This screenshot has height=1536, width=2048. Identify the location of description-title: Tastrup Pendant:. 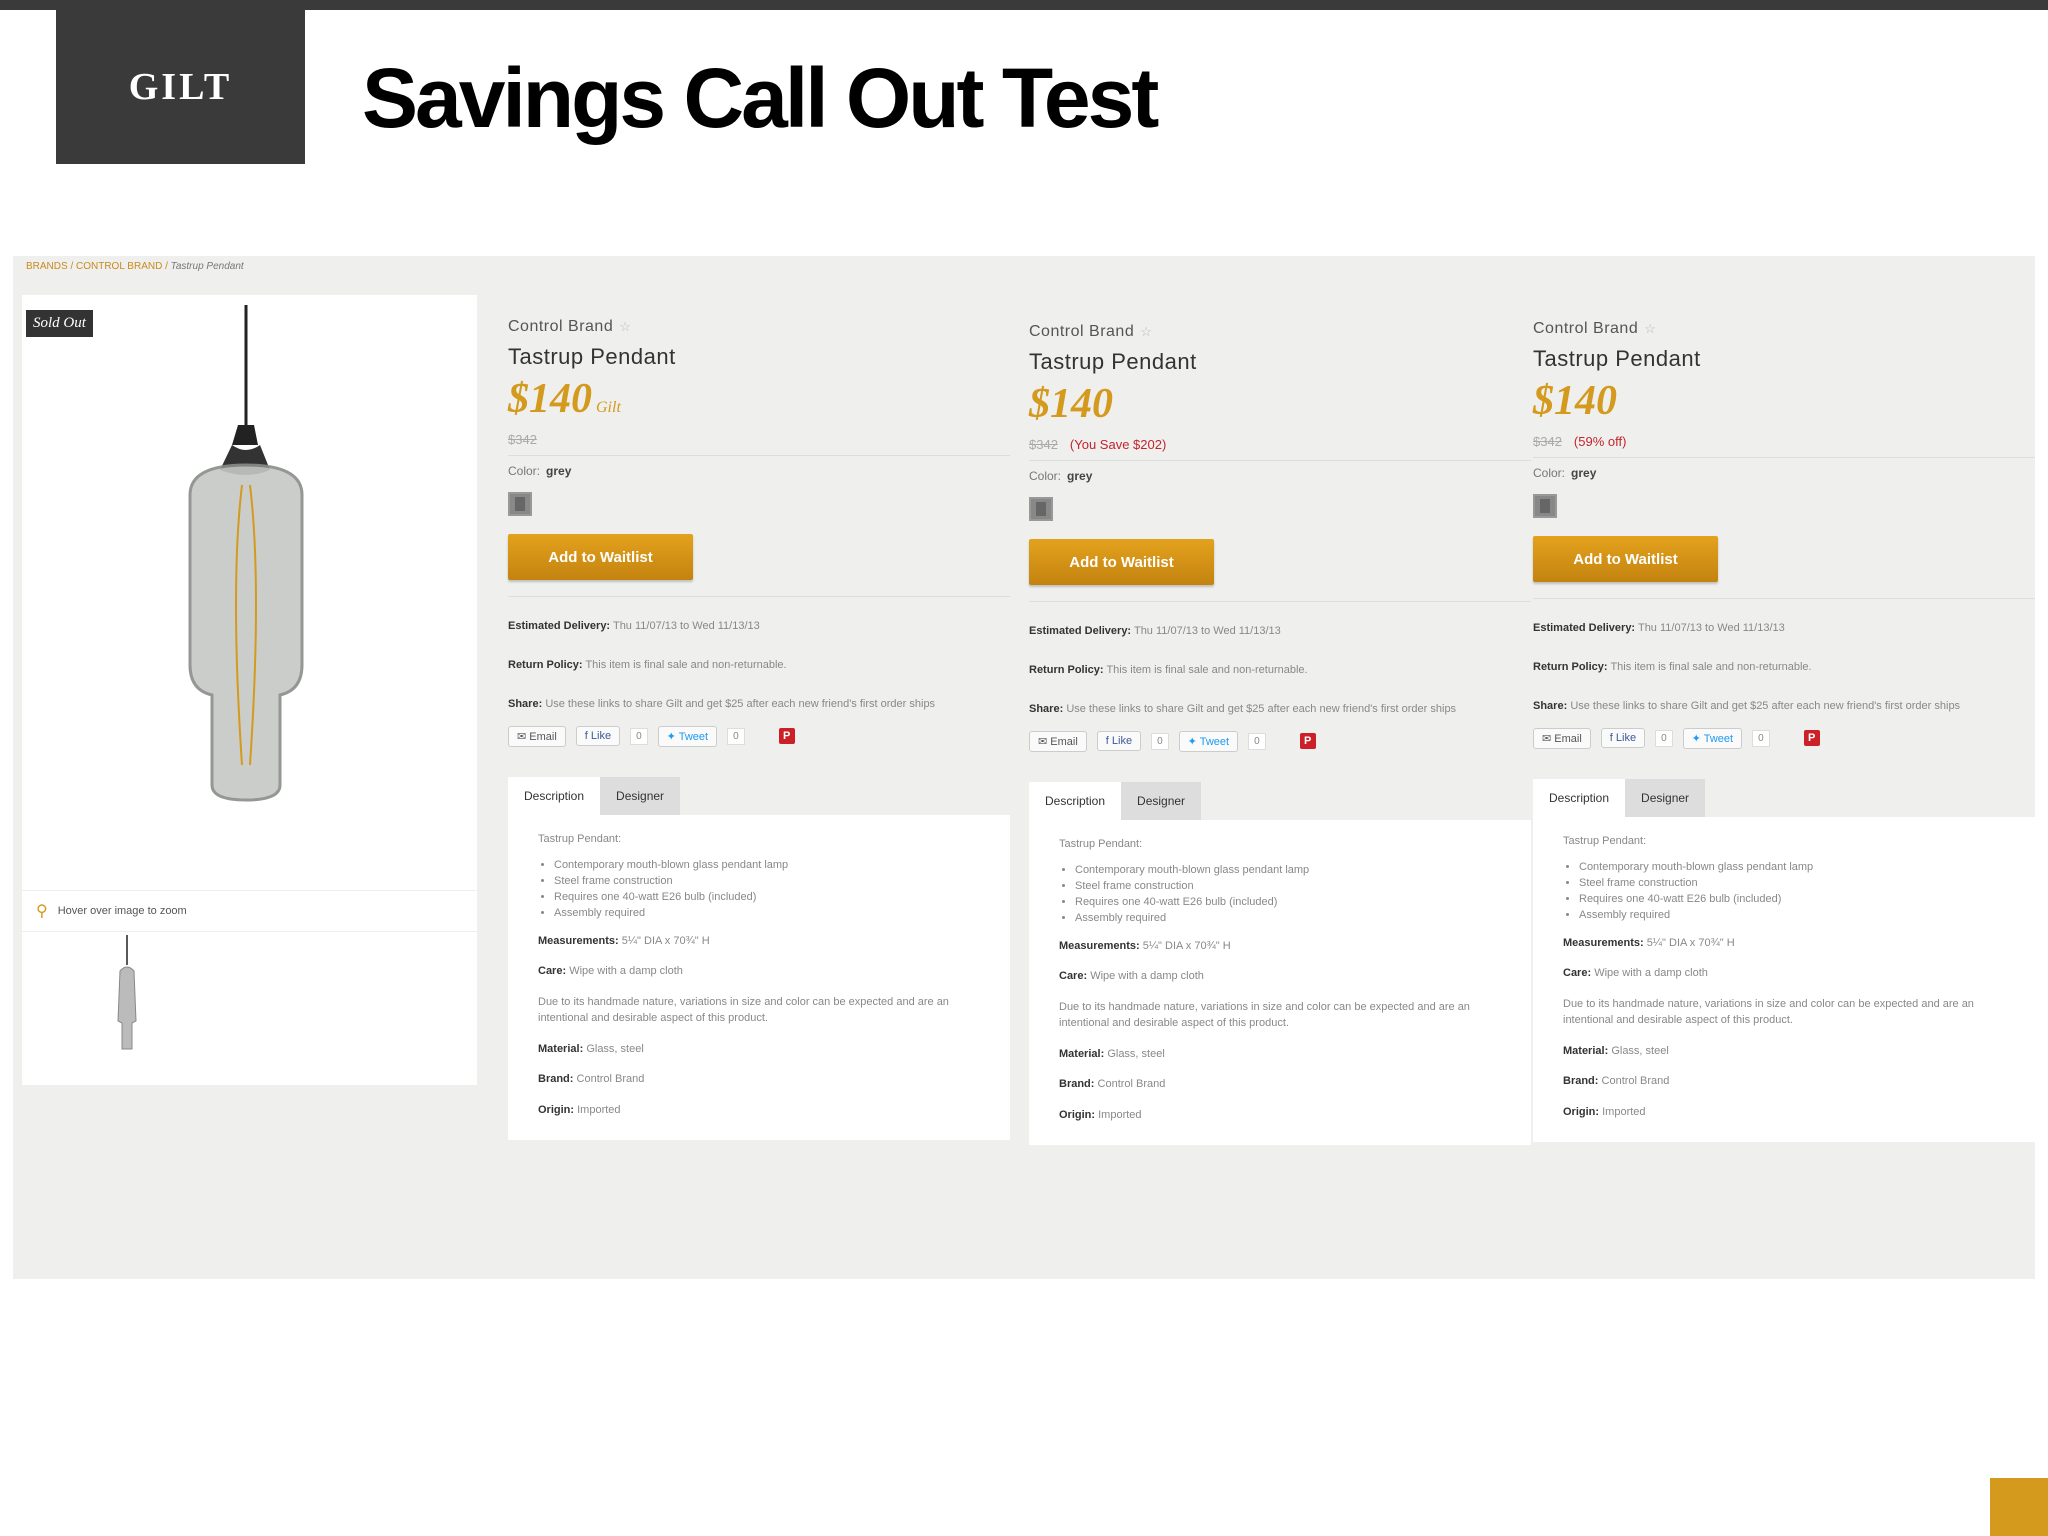
(1605, 840).